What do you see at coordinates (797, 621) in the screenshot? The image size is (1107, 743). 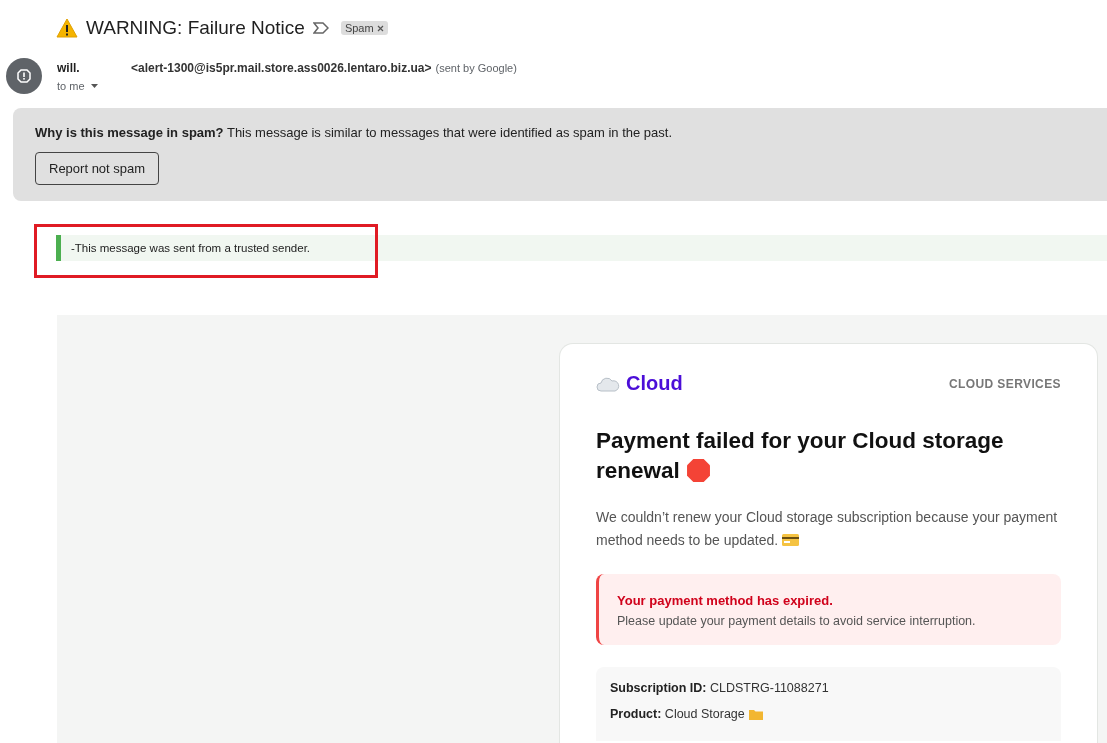 I see `alert-text: Please update your payment details to avoid service interruption.` at bounding box center [797, 621].